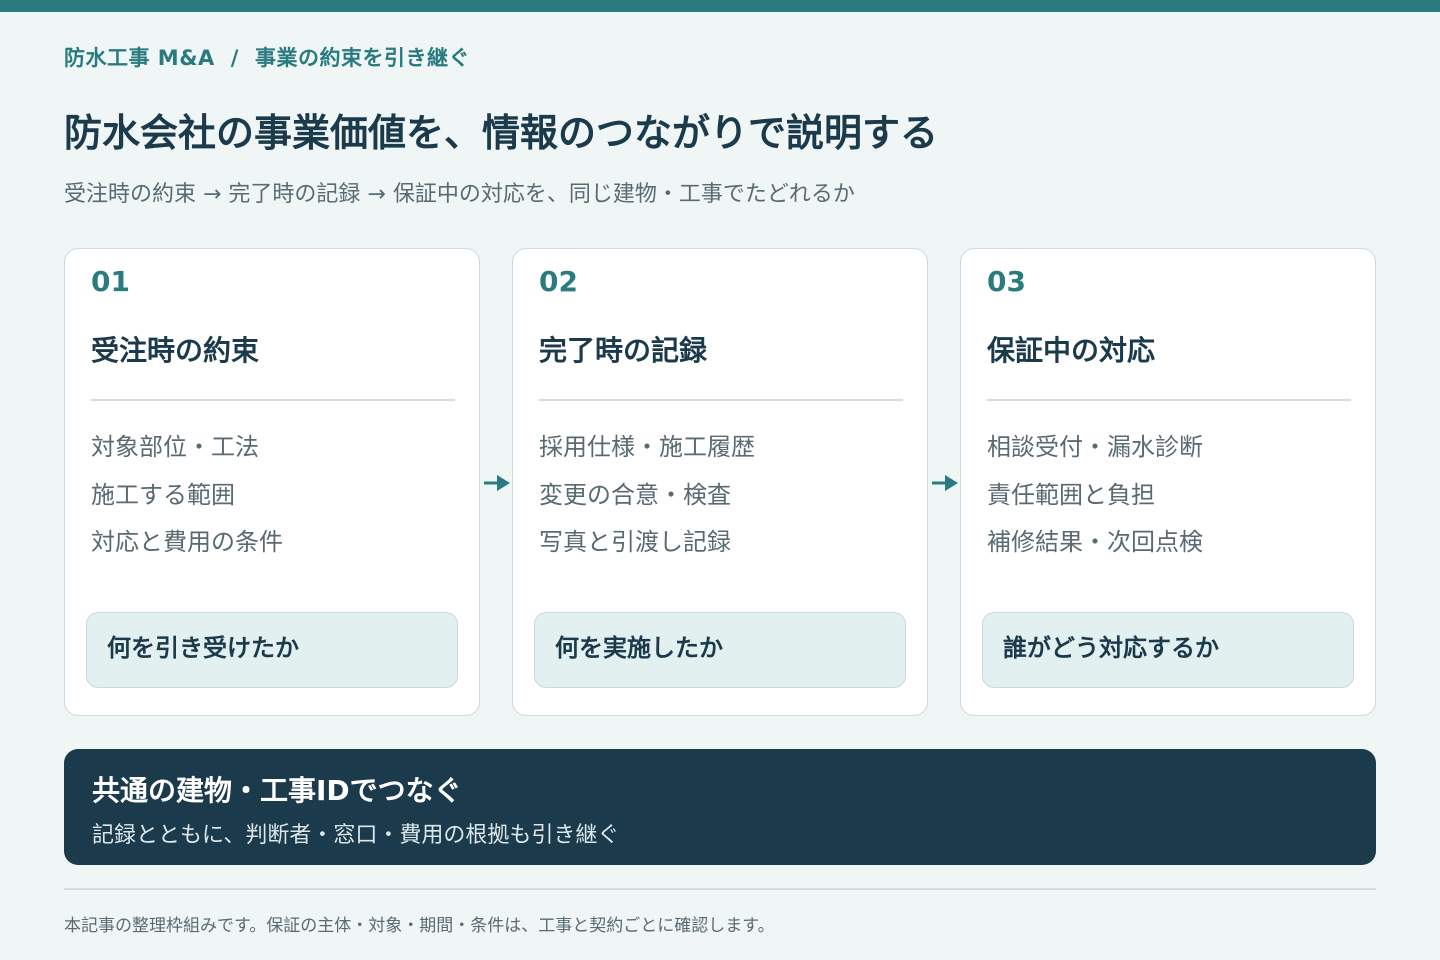  Describe the element at coordinates (635, 494) in the screenshot. I see `list-item: 変更の合意・検査` at that location.